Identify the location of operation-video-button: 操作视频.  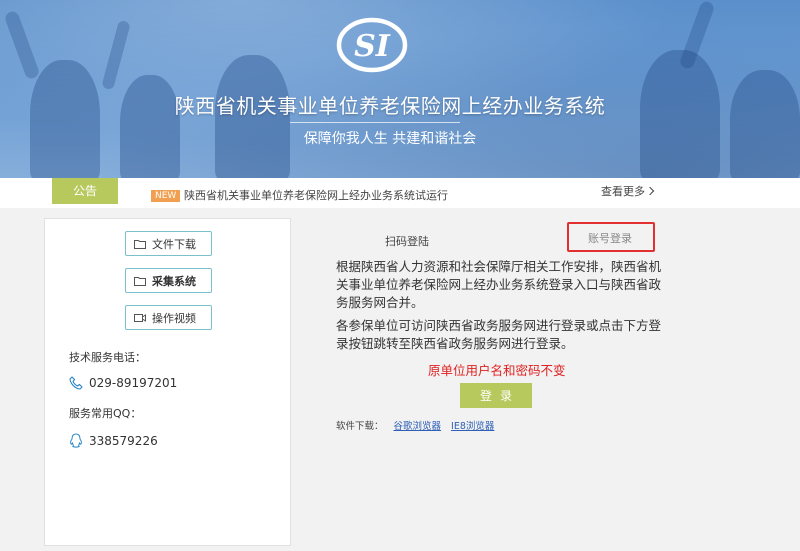
(168, 317).